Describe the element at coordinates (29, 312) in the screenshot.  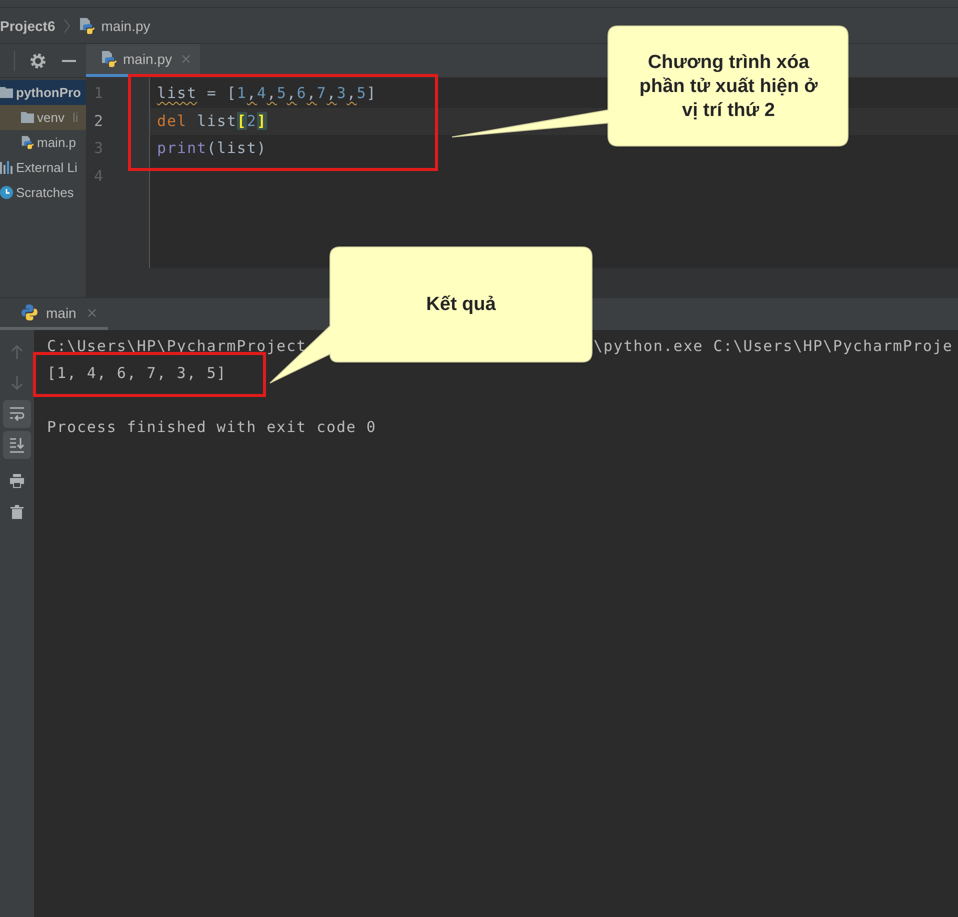
I see `python-logo-icon` at that location.